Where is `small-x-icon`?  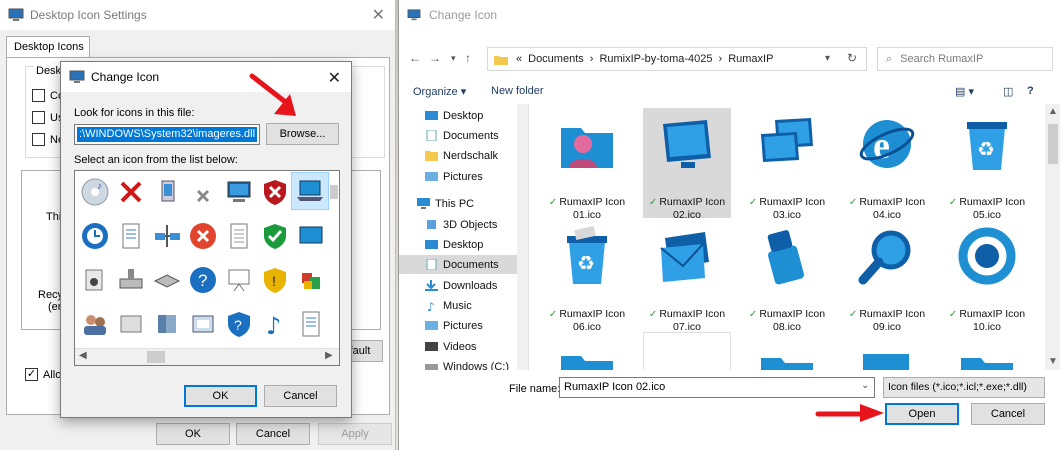 small-x-icon is located at coordinates (203, 192).